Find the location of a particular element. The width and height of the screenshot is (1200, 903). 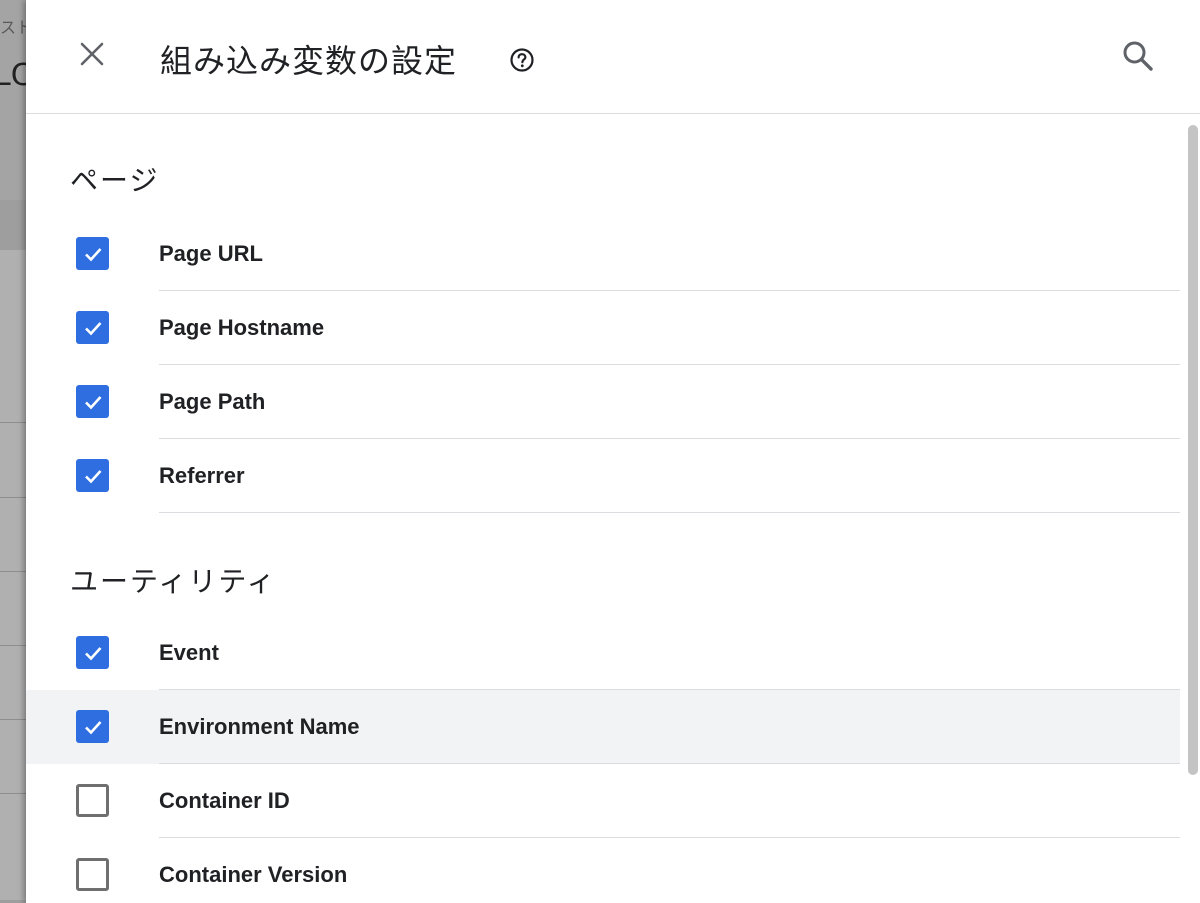

scrollbar-thumb is located at coordinates (1193, 450).